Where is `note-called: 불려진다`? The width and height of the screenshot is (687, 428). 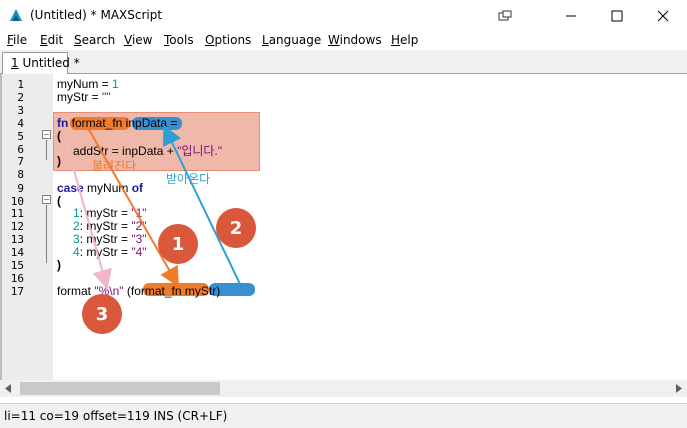 note-called: 불려진다 is located at coordinates (114, 166).